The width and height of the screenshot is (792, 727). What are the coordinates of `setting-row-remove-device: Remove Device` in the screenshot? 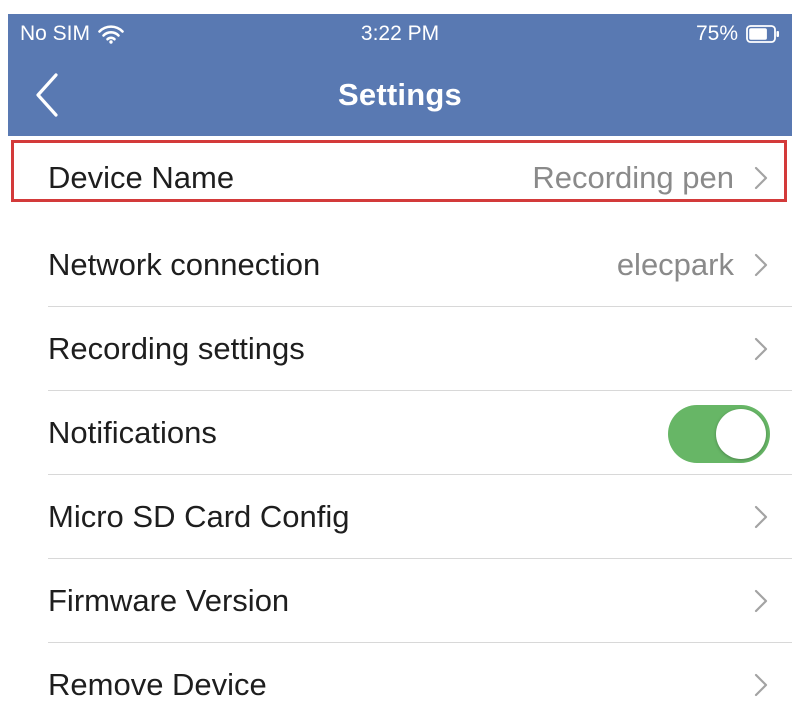 It's located at (400, 685).